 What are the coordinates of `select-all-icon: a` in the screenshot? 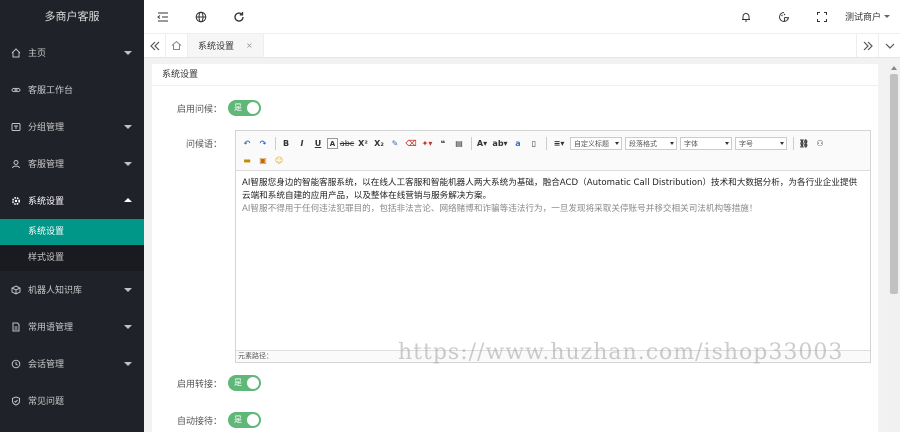 It's located at (518, 144).